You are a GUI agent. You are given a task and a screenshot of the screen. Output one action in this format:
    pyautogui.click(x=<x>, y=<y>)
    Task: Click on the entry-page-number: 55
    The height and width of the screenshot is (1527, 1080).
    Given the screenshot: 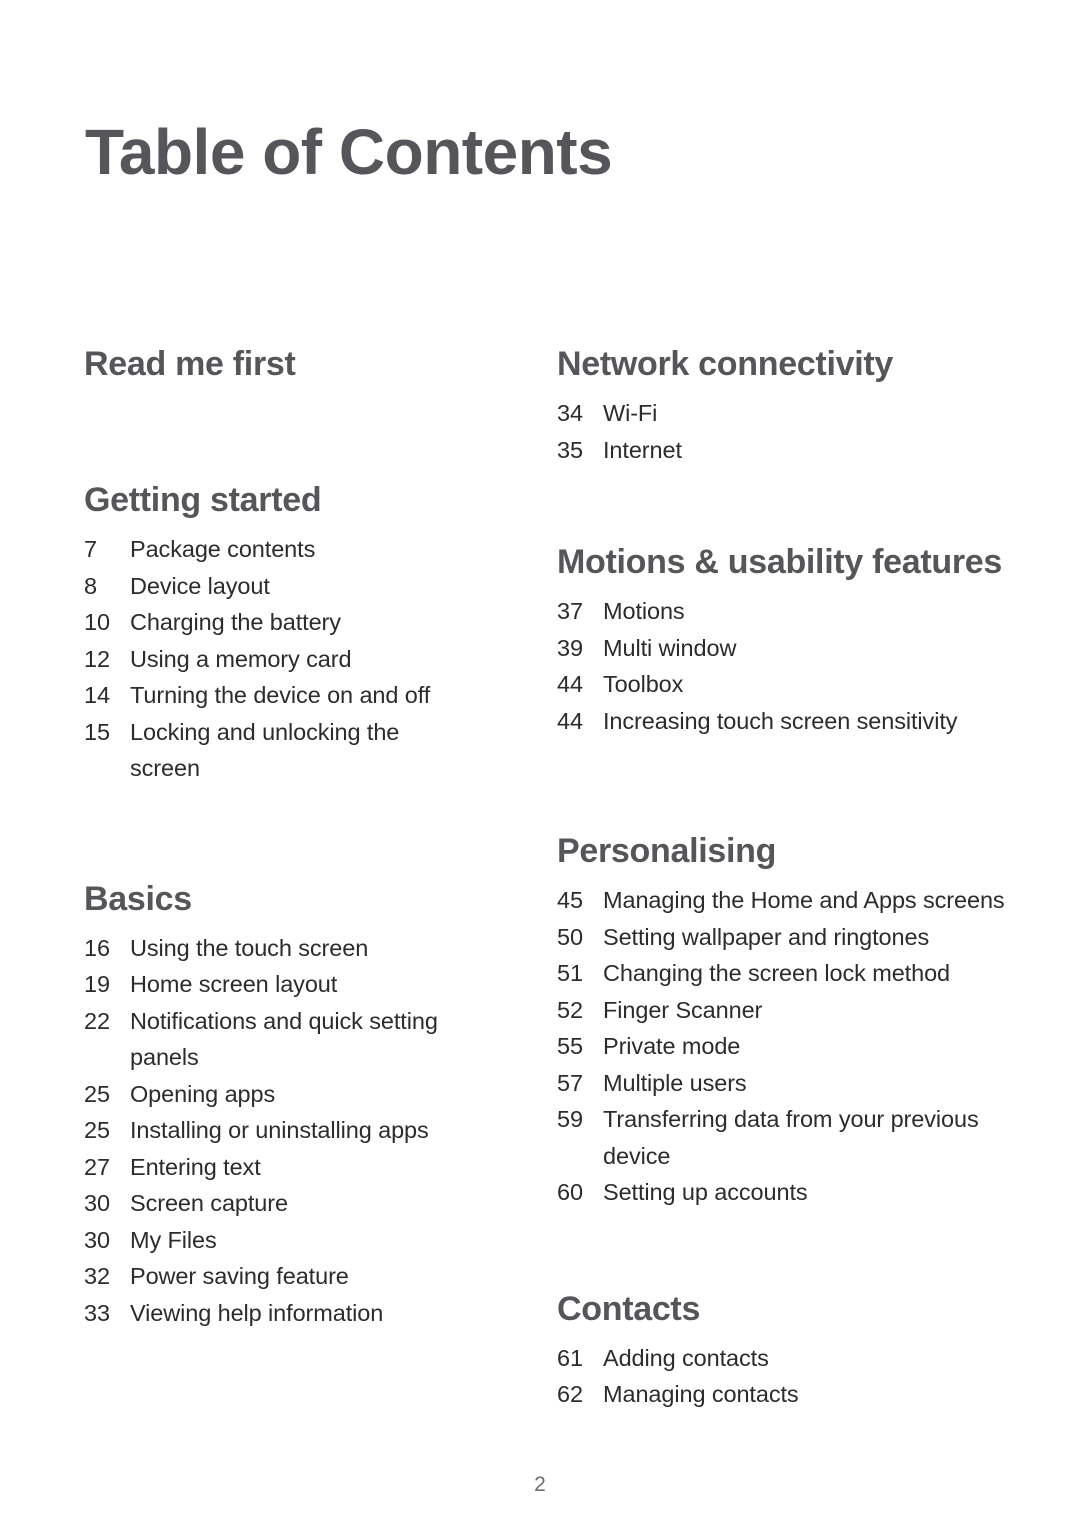 What is the action you would take?
    pyautogui.click(x=570, y=1046)
    